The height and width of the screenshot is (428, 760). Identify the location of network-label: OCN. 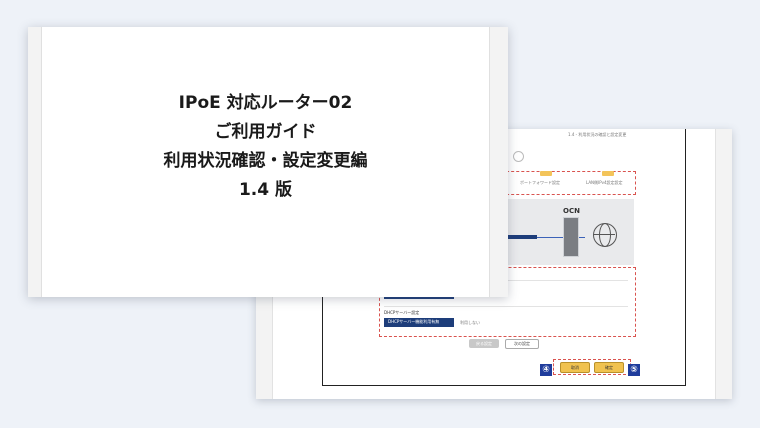
(571, 211).